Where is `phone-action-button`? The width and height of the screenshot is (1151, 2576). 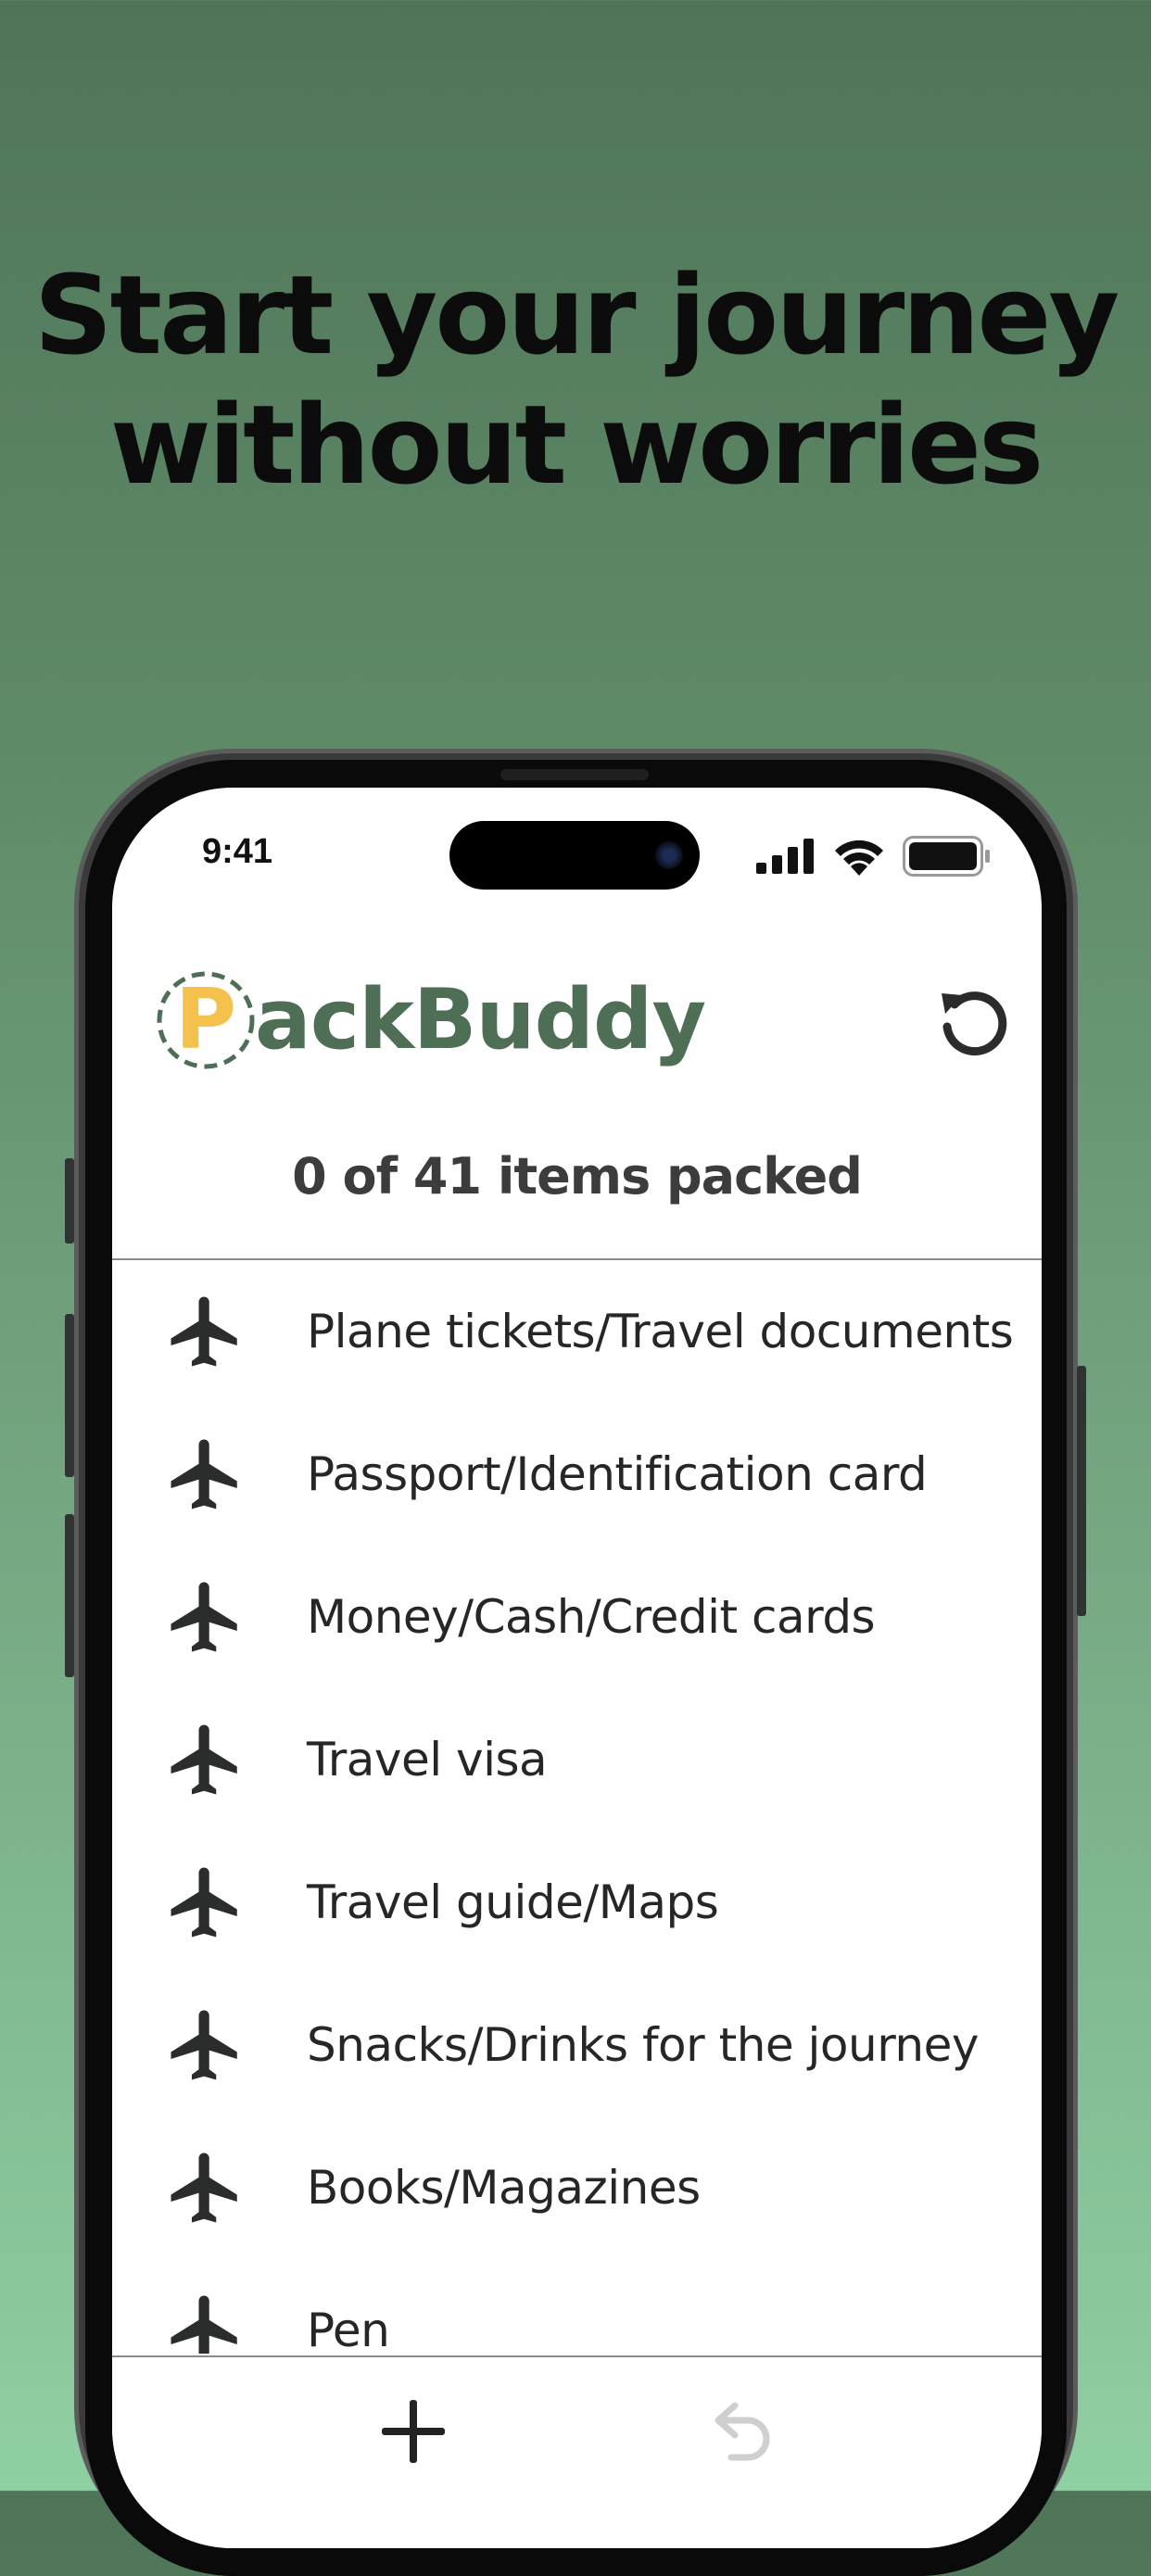 phone-action-button is located at coordinates (69, 1201).